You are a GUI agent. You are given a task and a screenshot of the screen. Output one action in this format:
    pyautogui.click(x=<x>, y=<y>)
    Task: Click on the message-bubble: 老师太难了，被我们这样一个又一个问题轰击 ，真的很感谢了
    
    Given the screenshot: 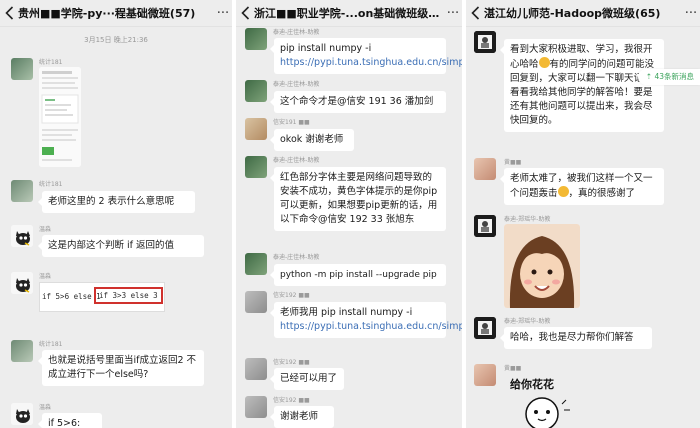 What is the action you would take?
    pyautogui.click(x=582, y=186)
    